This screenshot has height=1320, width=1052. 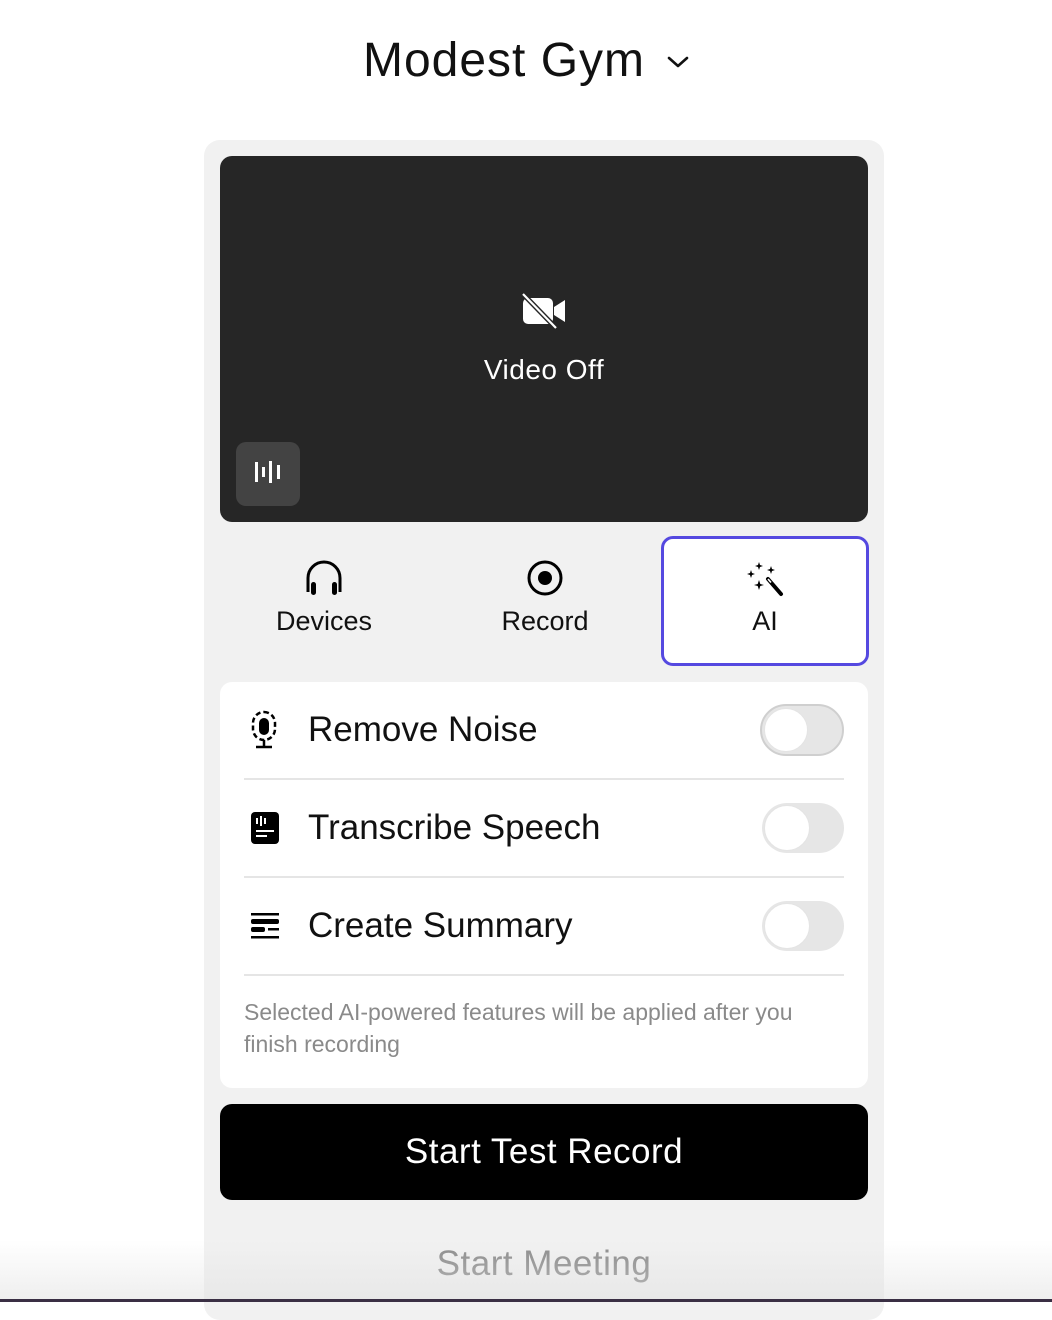 I want to click on transcript-icon, so click(x=268, y=828).